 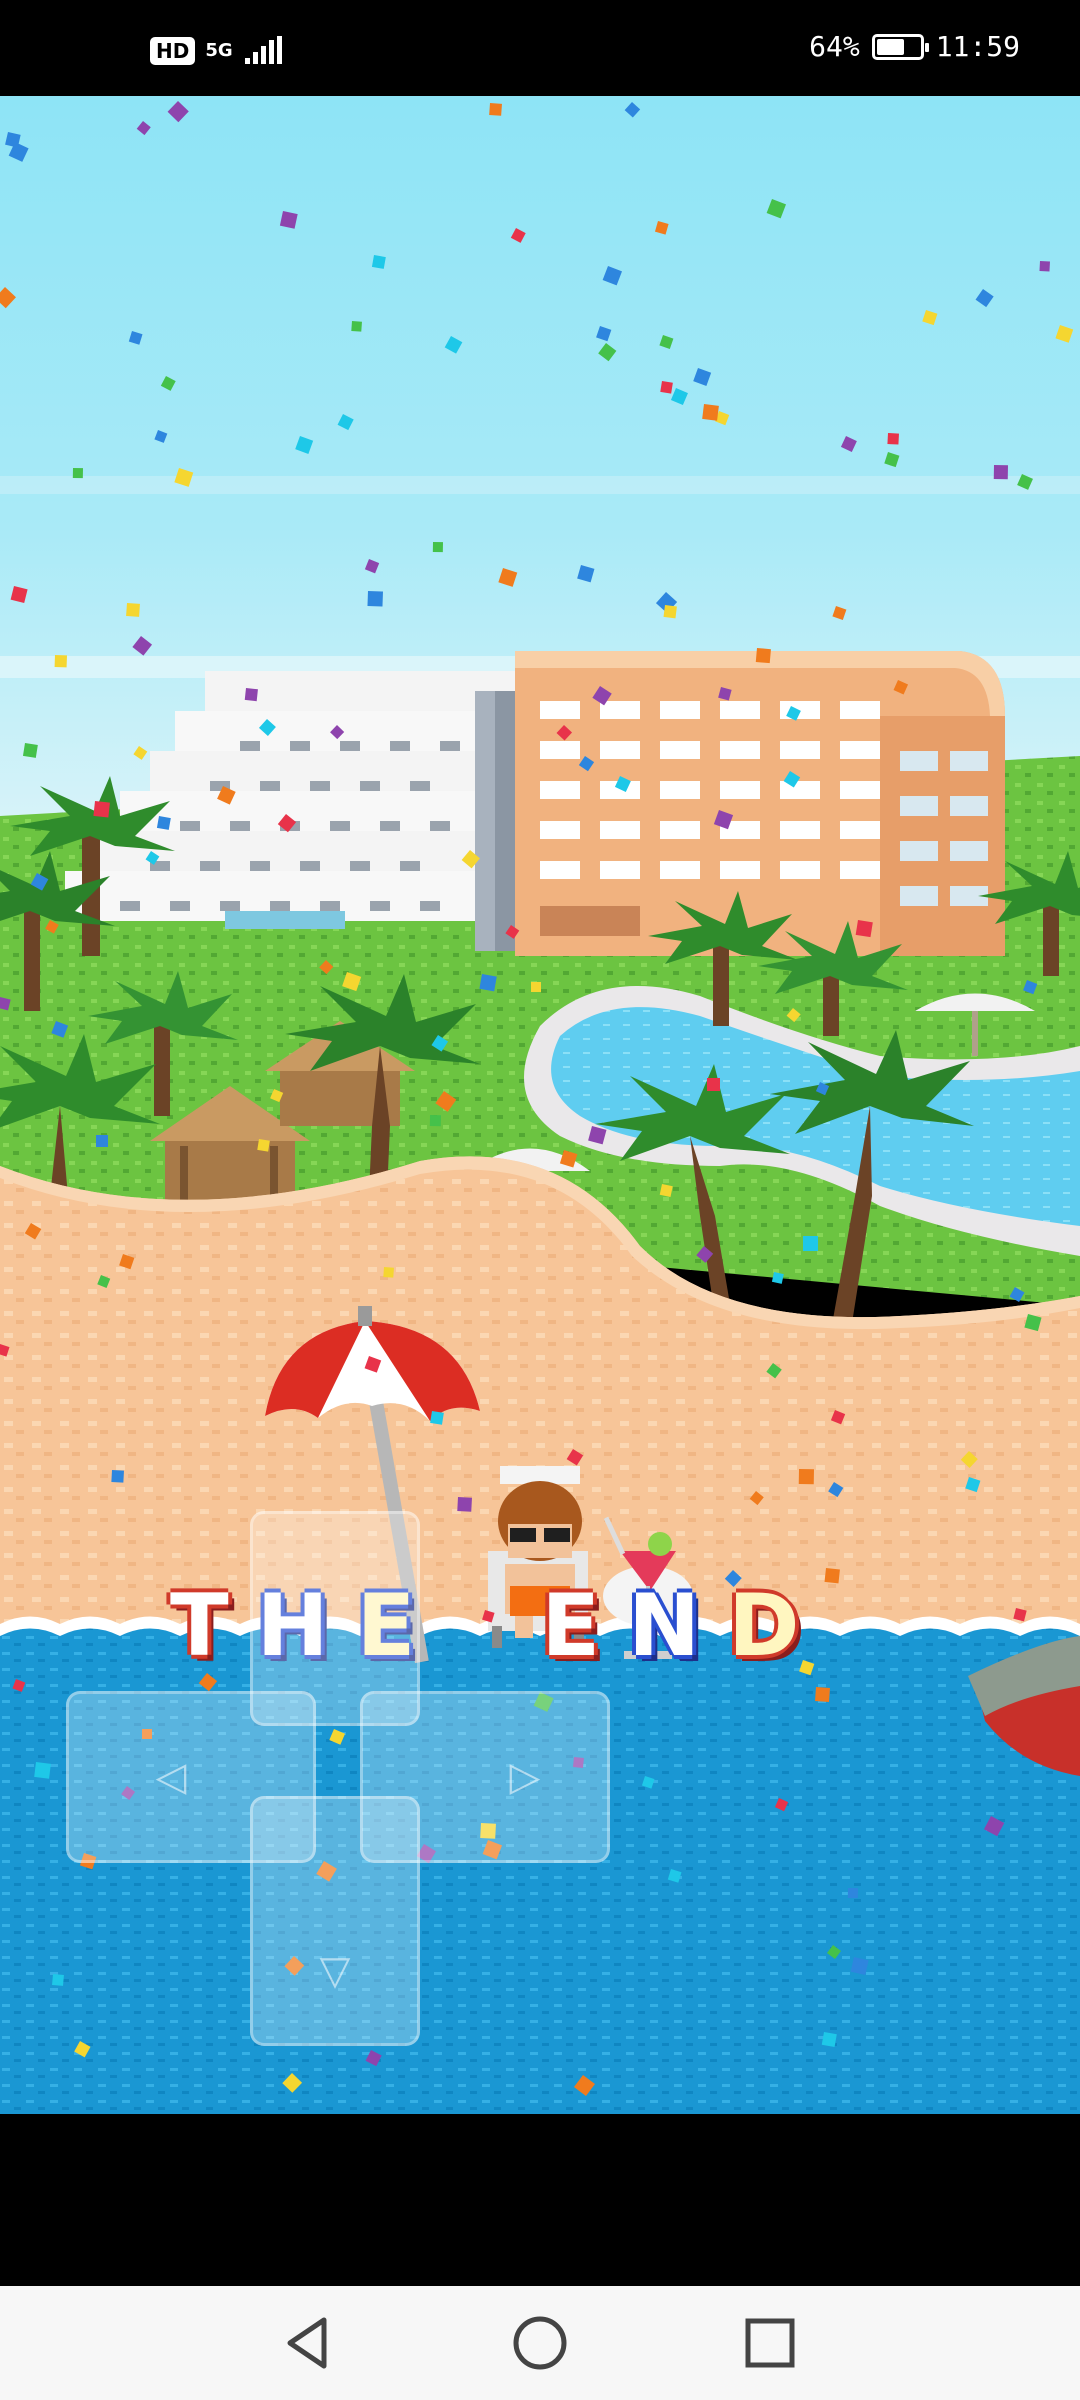 I want to click on status-bar: HD 5G 64% 11:59, so click(x=540, y=48).